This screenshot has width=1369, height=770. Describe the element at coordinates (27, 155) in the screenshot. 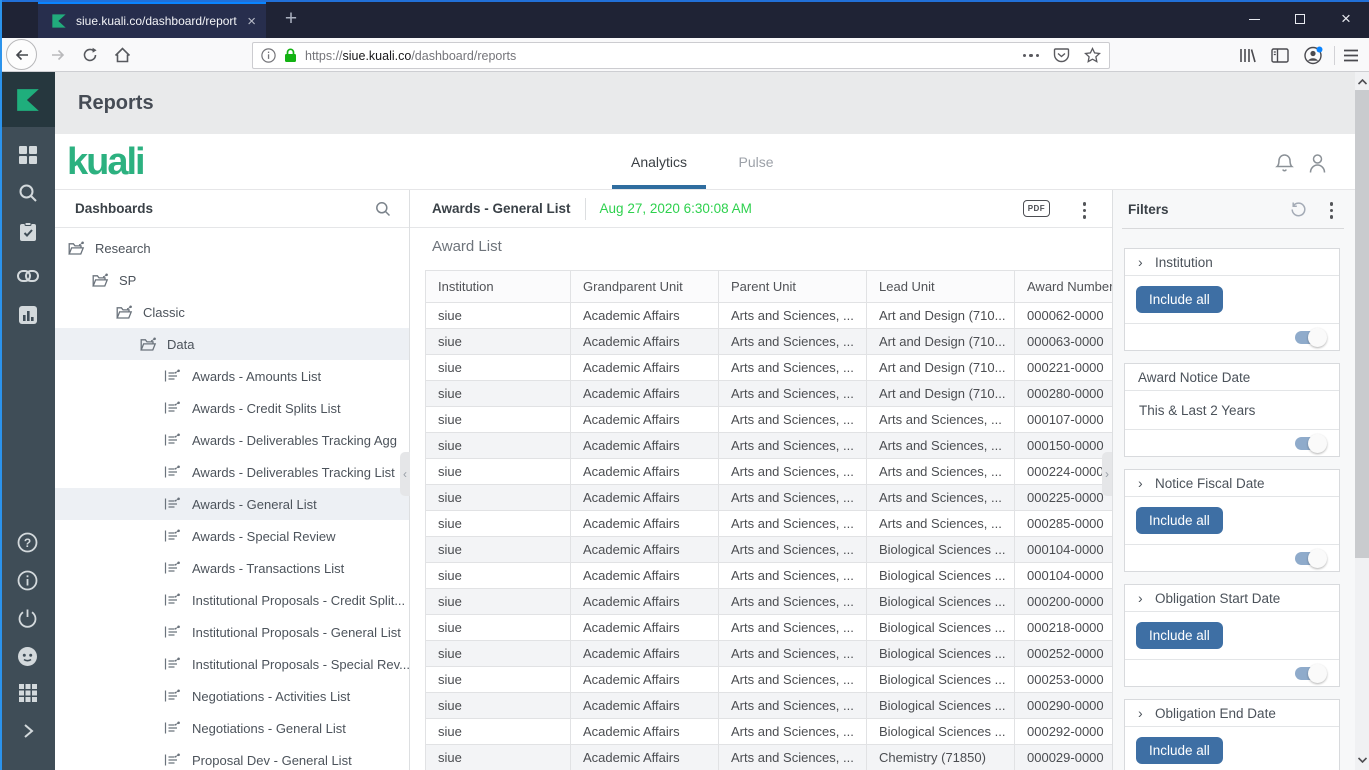

I see `dashboard-icon` at that location.